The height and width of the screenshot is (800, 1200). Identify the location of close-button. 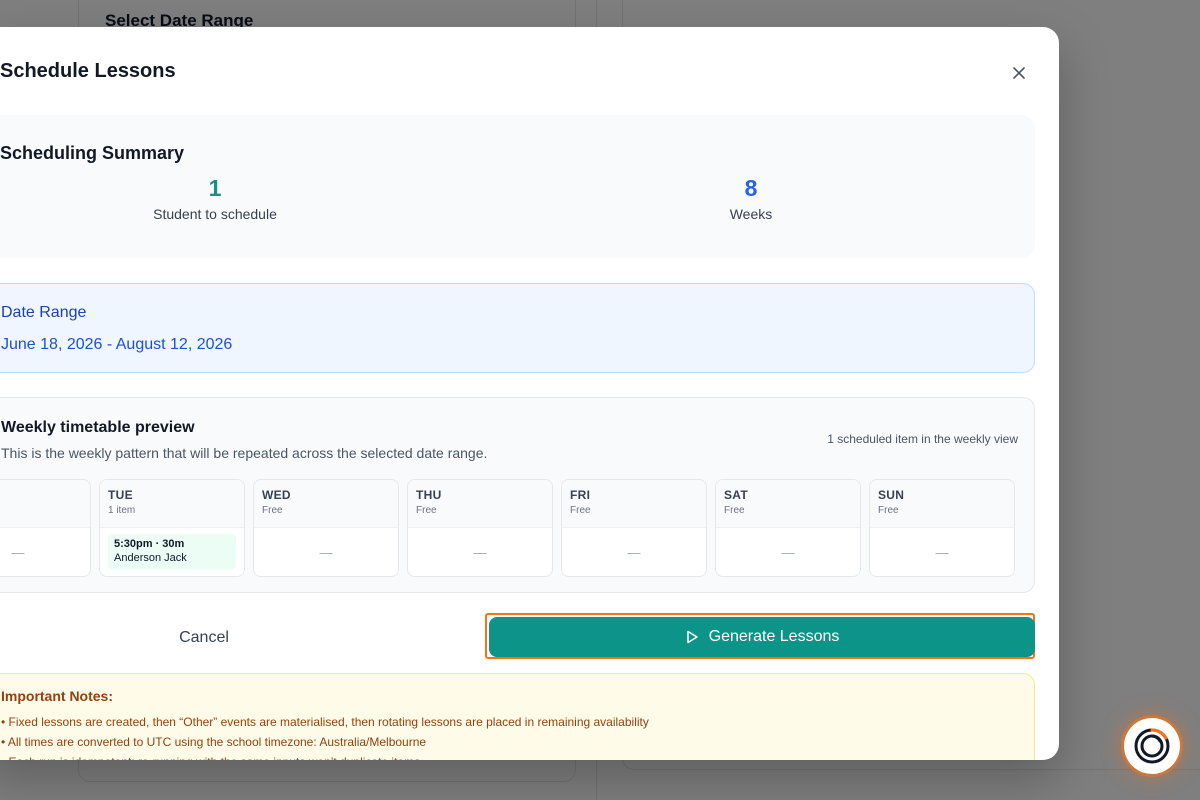
(1019, 73).